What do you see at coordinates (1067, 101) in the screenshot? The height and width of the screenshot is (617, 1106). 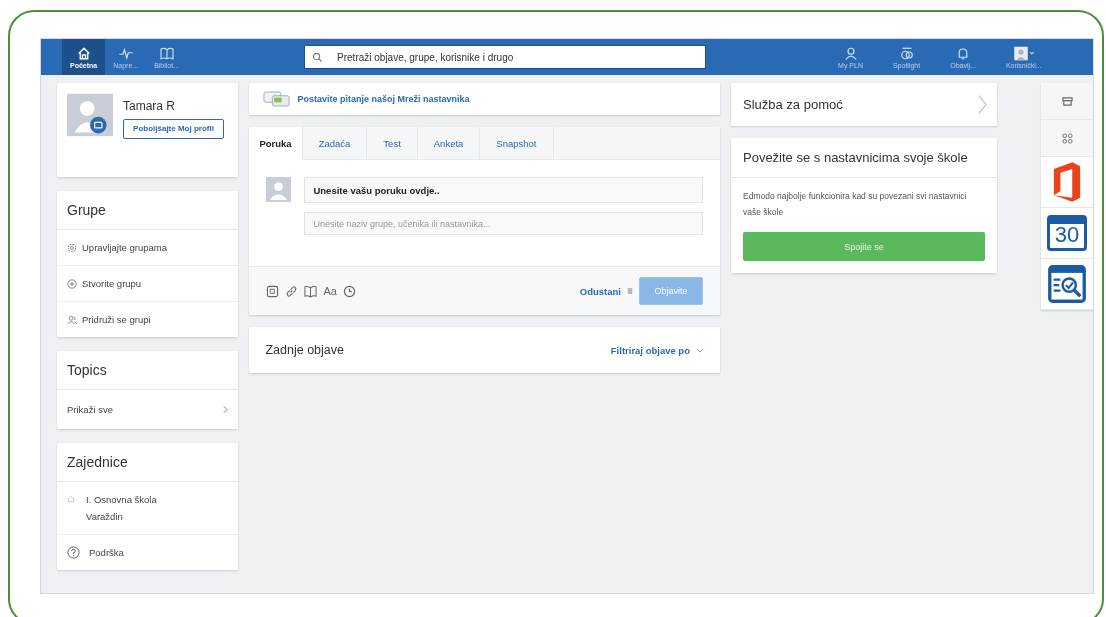 I see `store-icon` at bounding box center [1067, 101].